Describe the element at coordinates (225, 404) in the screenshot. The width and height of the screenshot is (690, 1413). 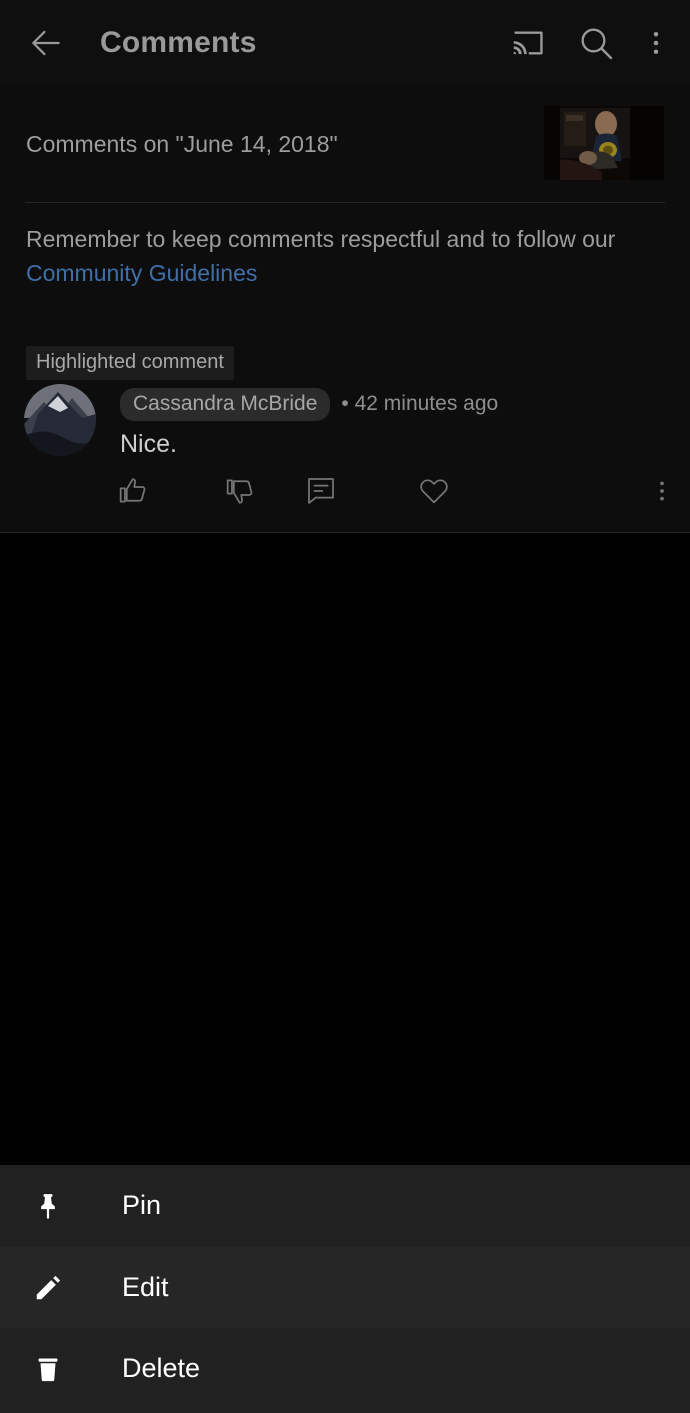
I see `comment-author: Cassandra McBride` at that location.